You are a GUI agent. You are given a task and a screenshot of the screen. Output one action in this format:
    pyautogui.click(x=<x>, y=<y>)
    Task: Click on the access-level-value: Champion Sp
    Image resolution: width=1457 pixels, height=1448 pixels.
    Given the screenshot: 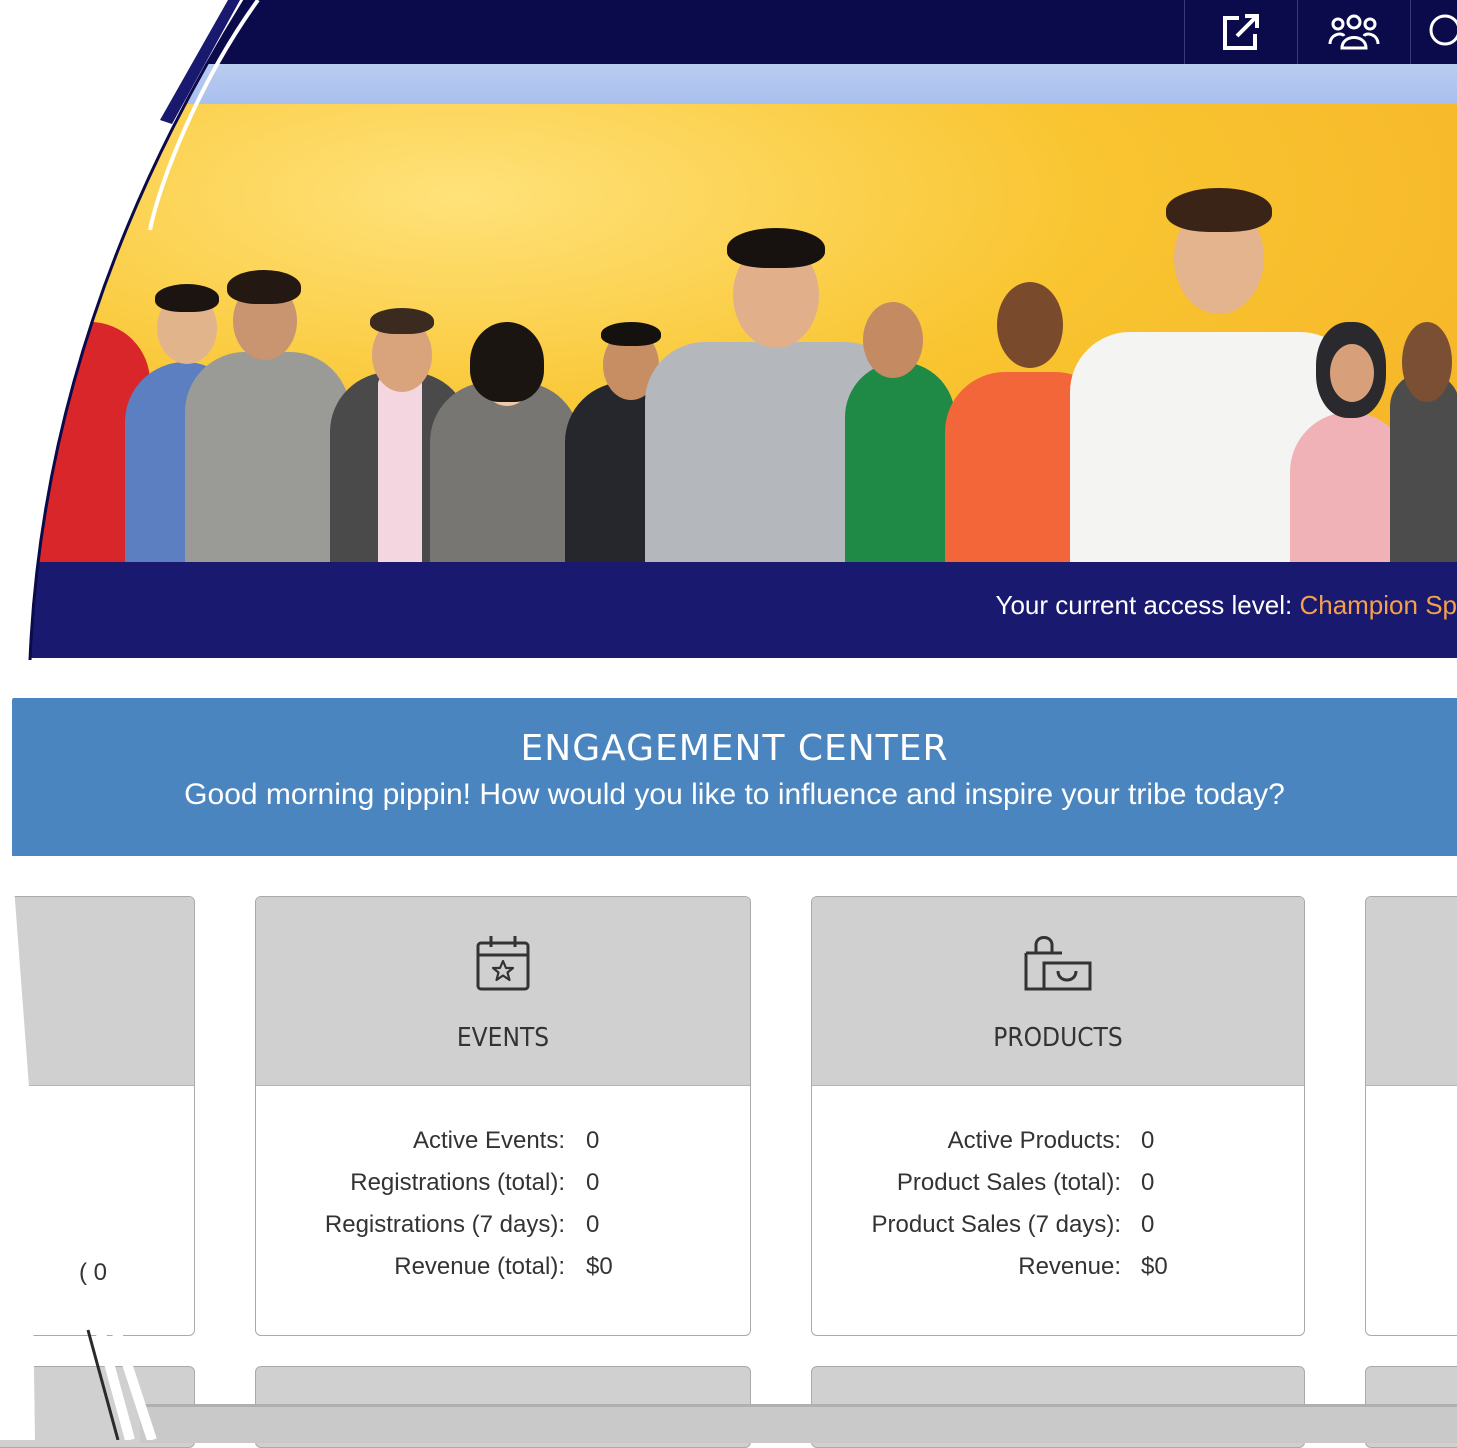 What is the action you would take?
    pyautogui.click(x=1378, y=605)
    